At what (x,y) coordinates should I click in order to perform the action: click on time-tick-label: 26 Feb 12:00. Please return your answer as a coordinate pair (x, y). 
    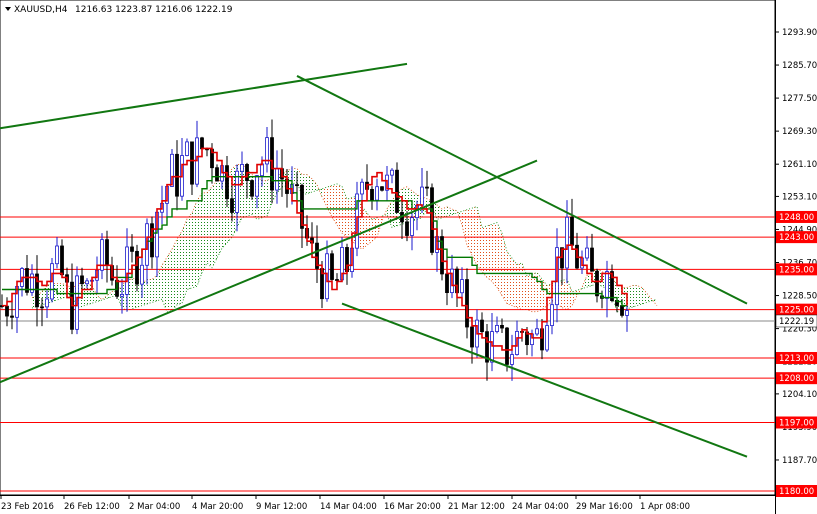
    Looking at the image, I should click on (92, 507).